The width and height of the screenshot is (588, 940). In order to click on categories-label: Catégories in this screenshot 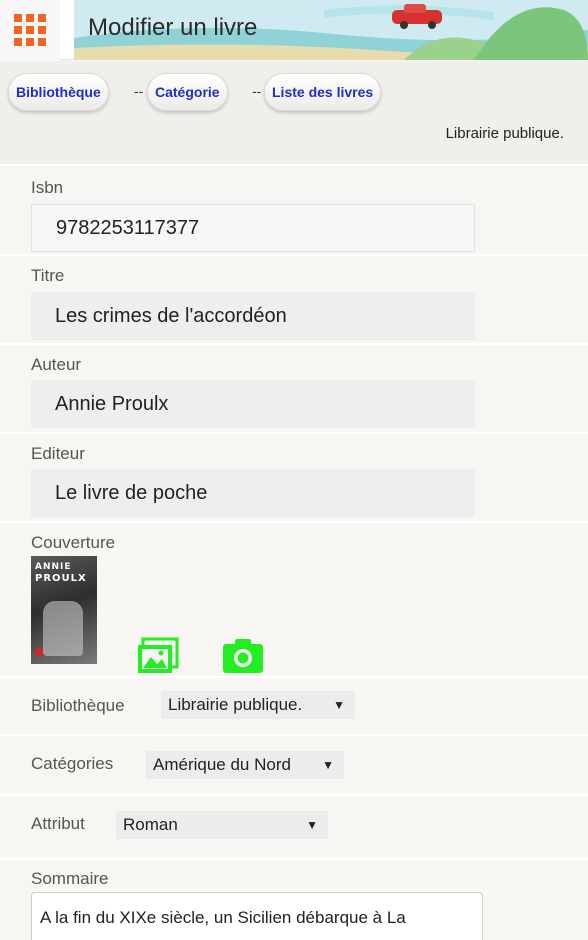, I will do `click(72, 763)`.